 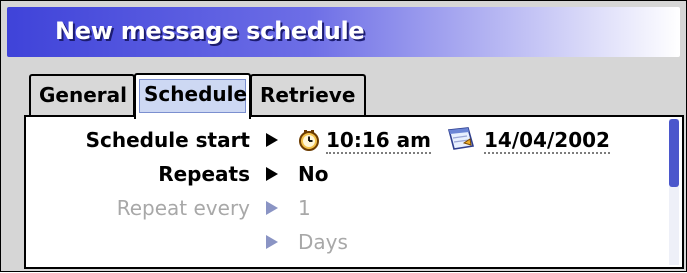 What do you see at coordinates (309, 140) in the screenshot?
I see `clock-icon` at bounding box center [309, 140].